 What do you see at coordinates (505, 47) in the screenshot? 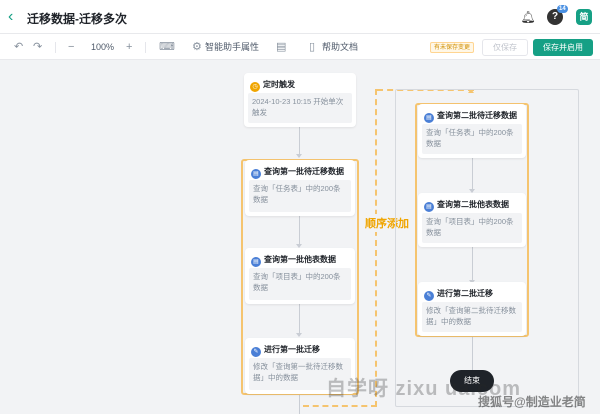
I see `save-button: 仅保存` at bounding box center [505, 47].